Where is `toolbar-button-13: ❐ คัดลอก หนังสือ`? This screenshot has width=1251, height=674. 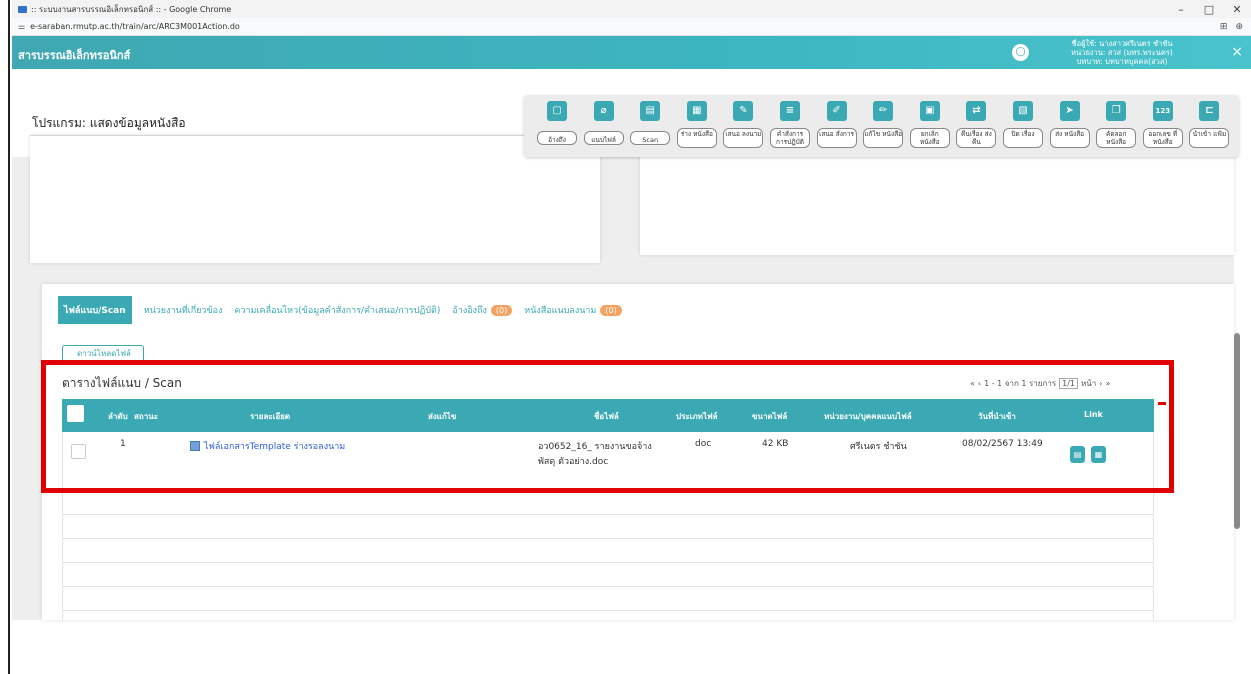 toolbar-button-13: ❐ คัดลอก หนังสือ is located at coordinates (1116, 126).